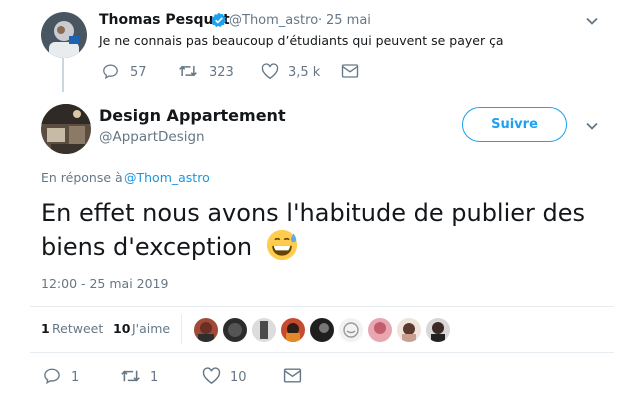  I want to click on like-count-label: J'aime, so click(151, 328).